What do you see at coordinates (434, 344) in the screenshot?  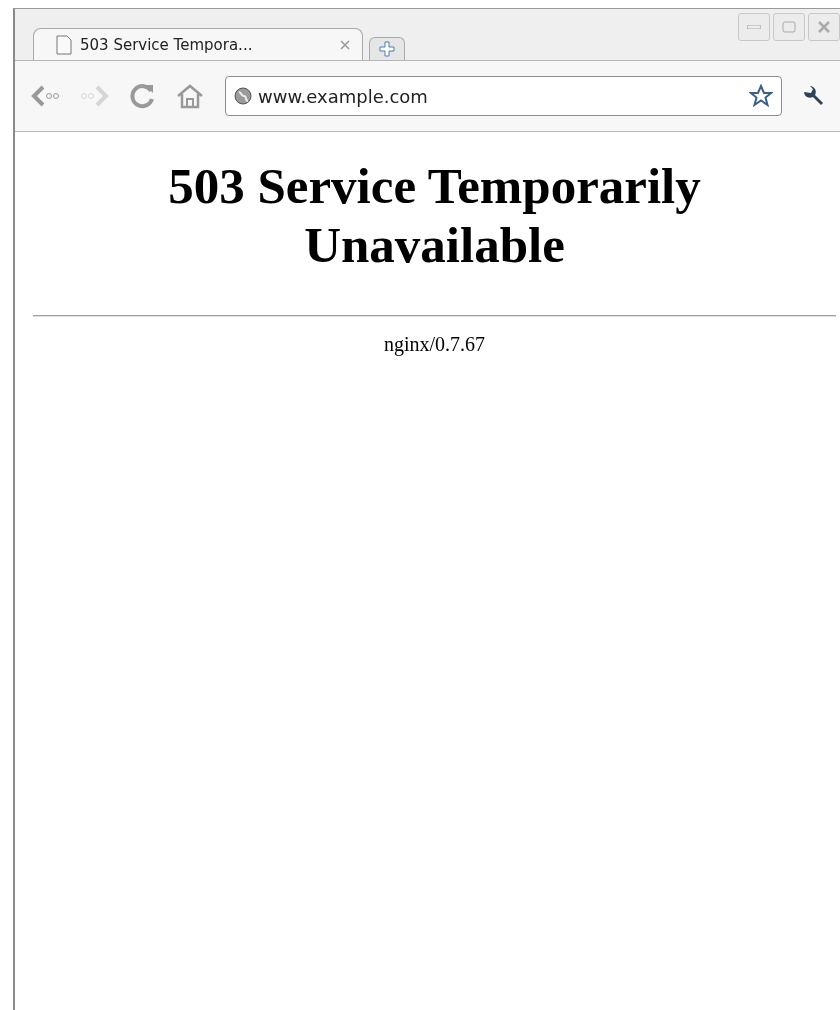 I see `server-version: nginx/0.7.67` at bounding box center [434, 344].